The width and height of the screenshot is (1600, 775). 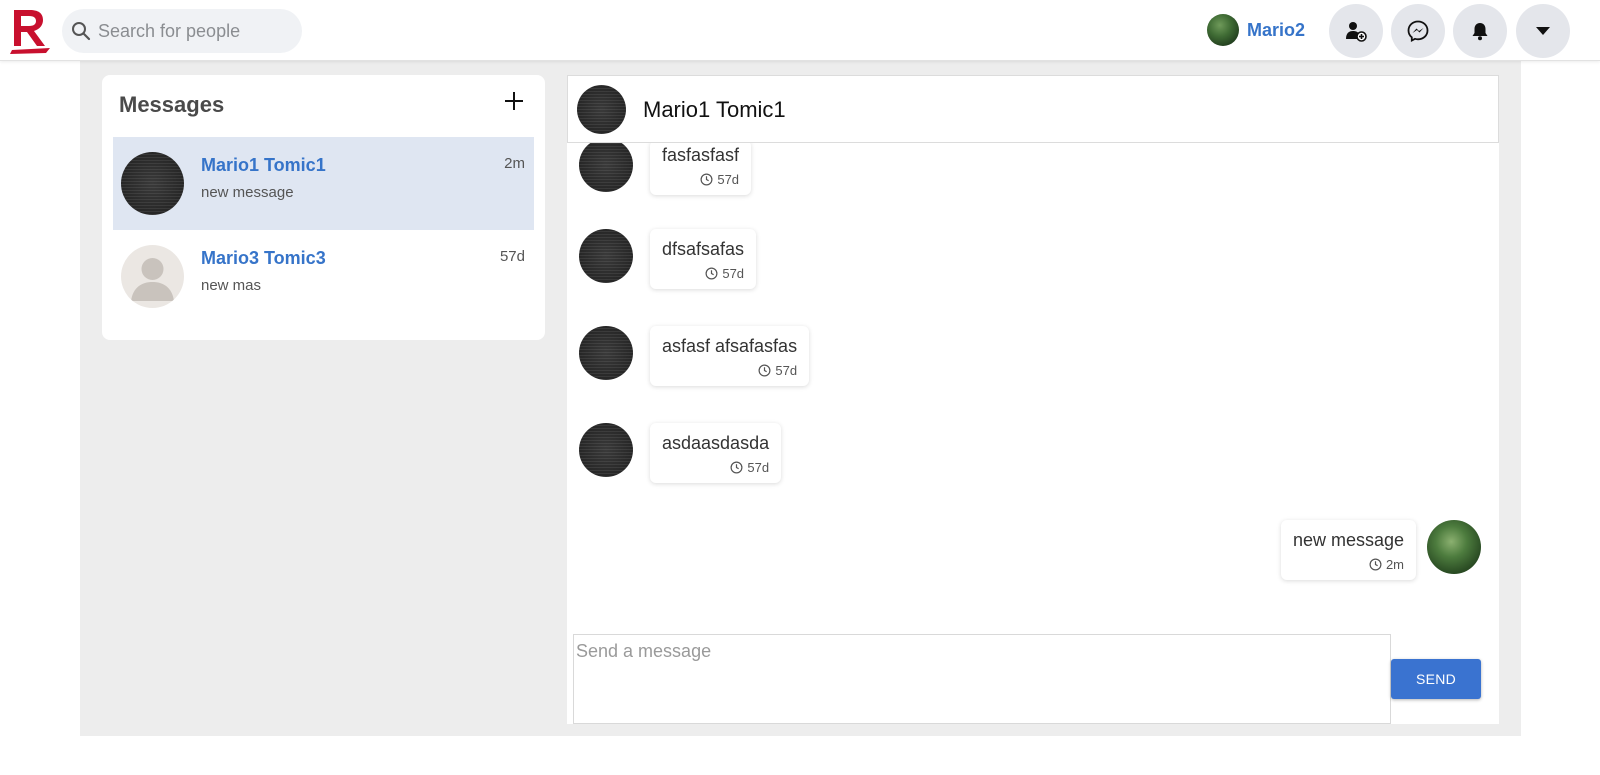 I want to click on message-text: asfasf afsafasfas, so click(x=730, y=346).